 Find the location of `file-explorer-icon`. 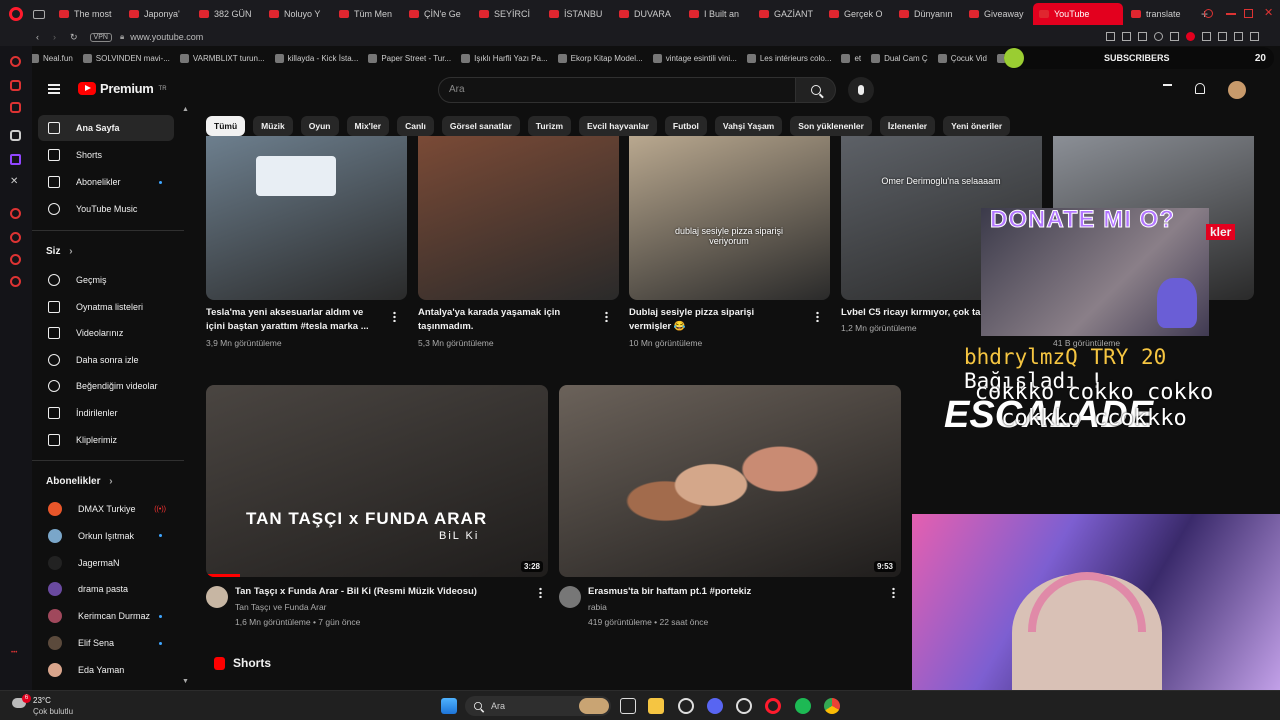

file-explorer-icon is located at coordinates (656, 706).